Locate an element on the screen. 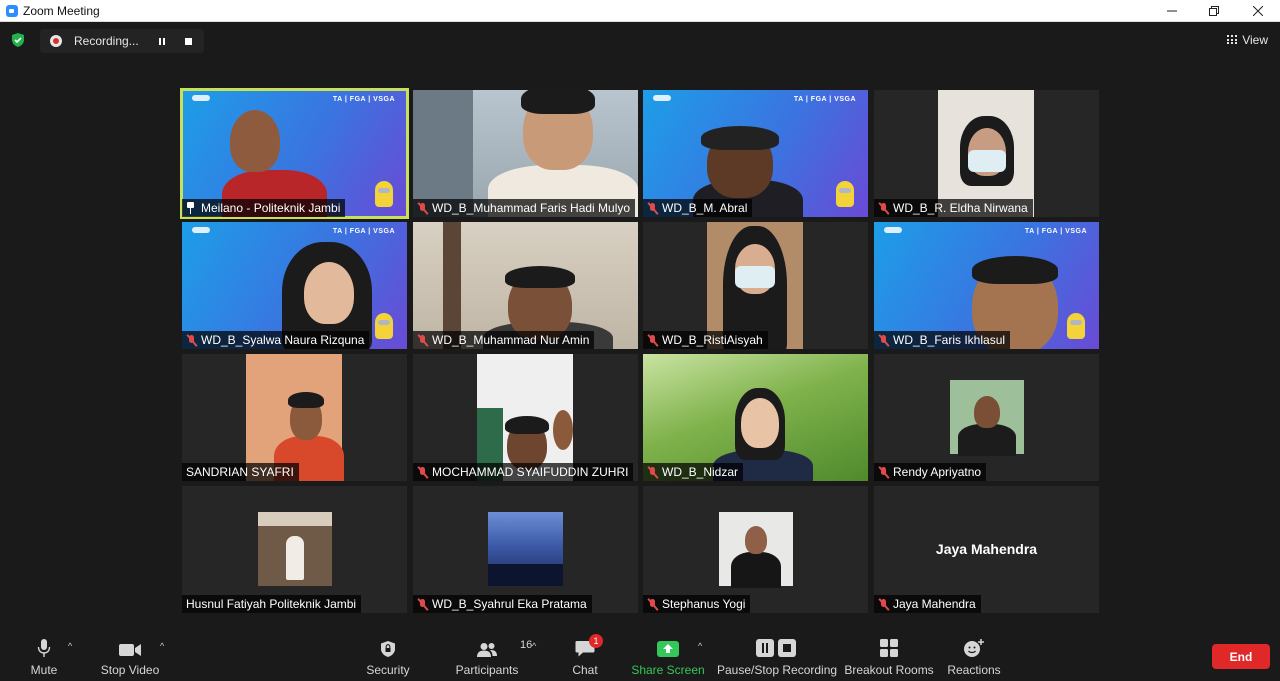  close-icon is located at coordinates (1258, 11).